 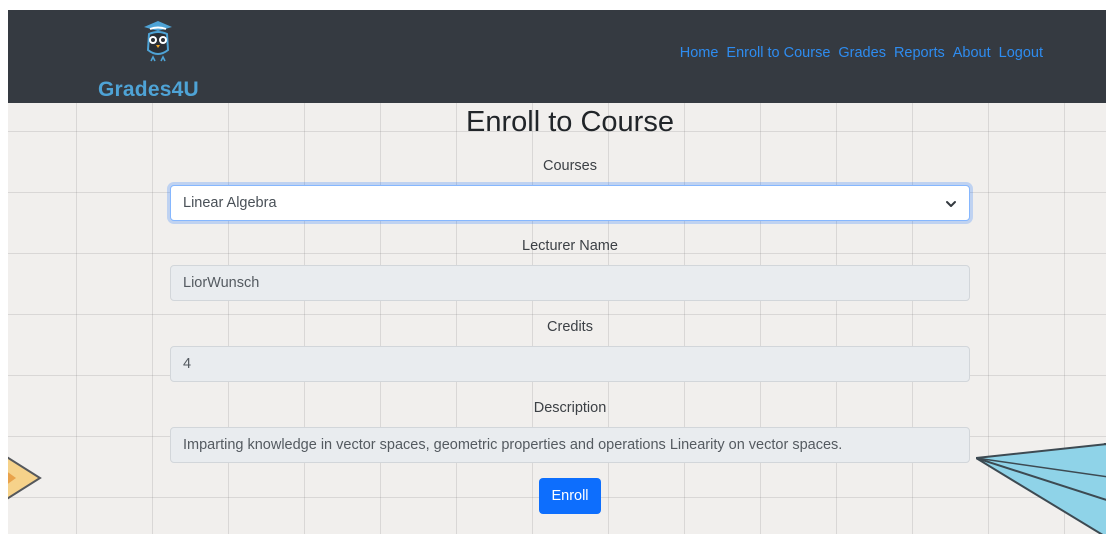 I want to click on nav-link-enroll-to-course: Enroll to Course, so click(x=778, y=53).